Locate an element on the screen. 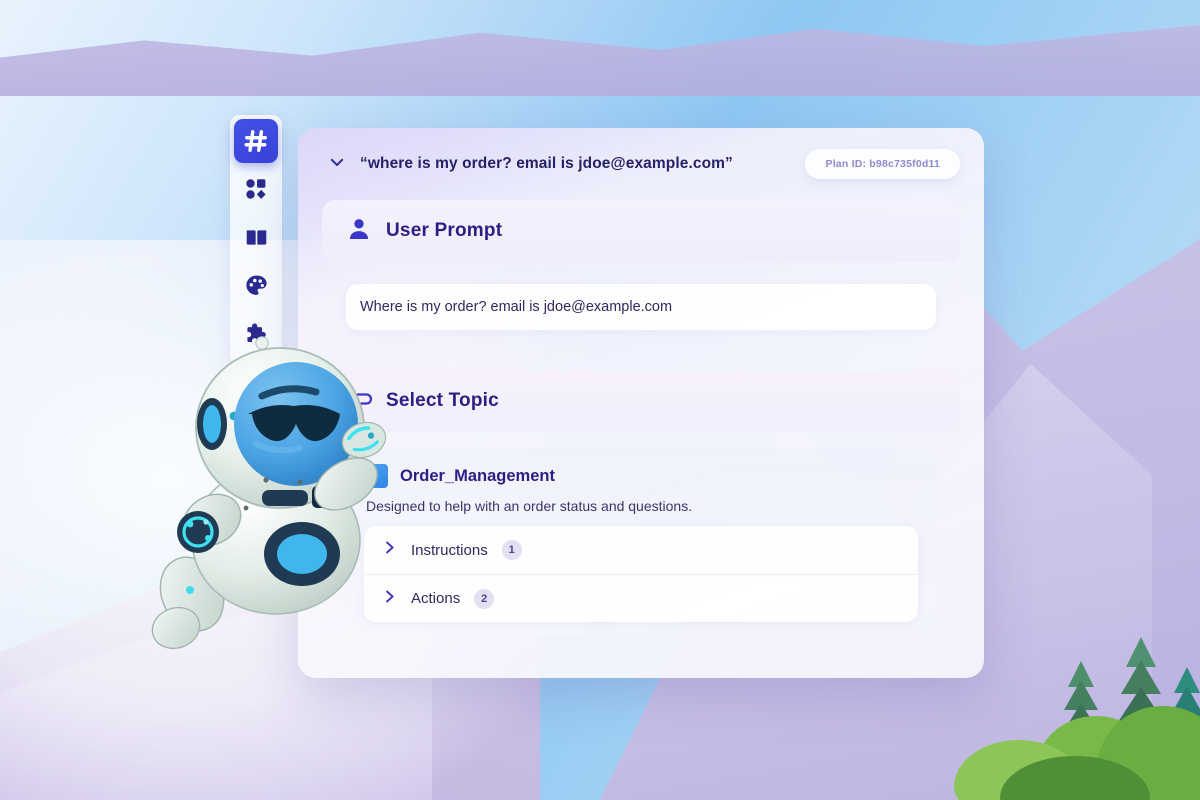 This screenshot has width=1200, height=800. hash-icon is located at coordinates (256, 141).